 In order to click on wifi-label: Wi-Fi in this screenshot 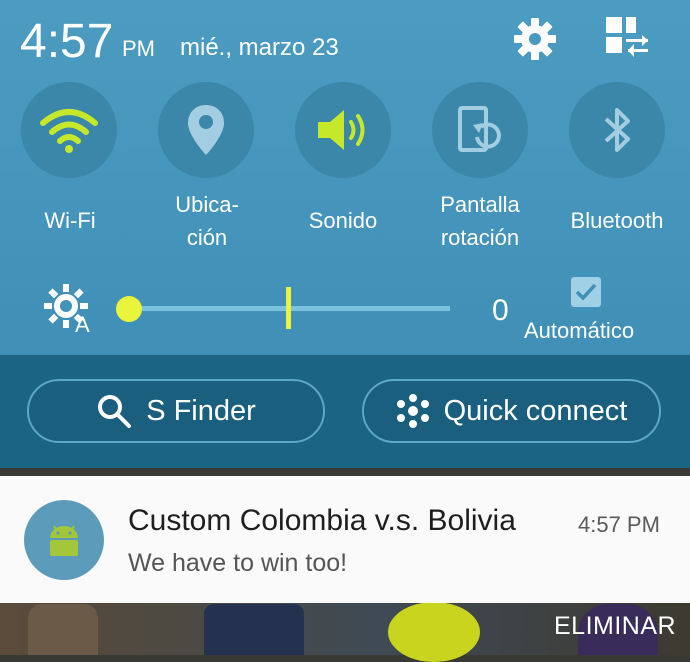, I will do `click(70, 220)`.